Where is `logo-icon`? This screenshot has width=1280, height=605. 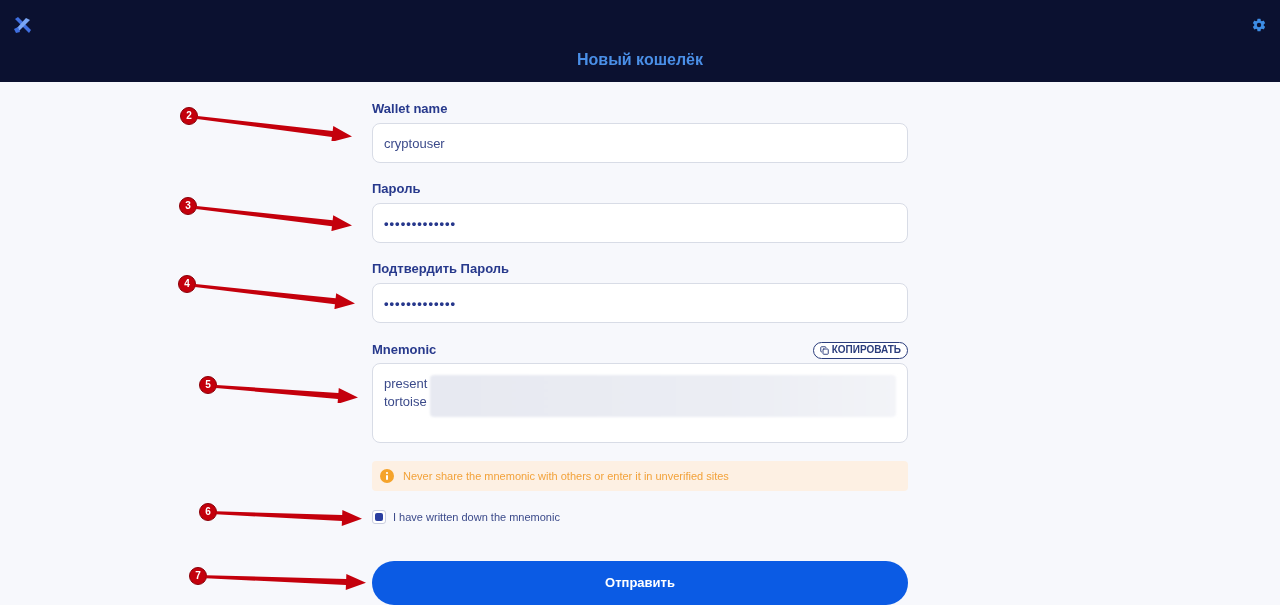 logo-icon is located at coordinates (23, 25).